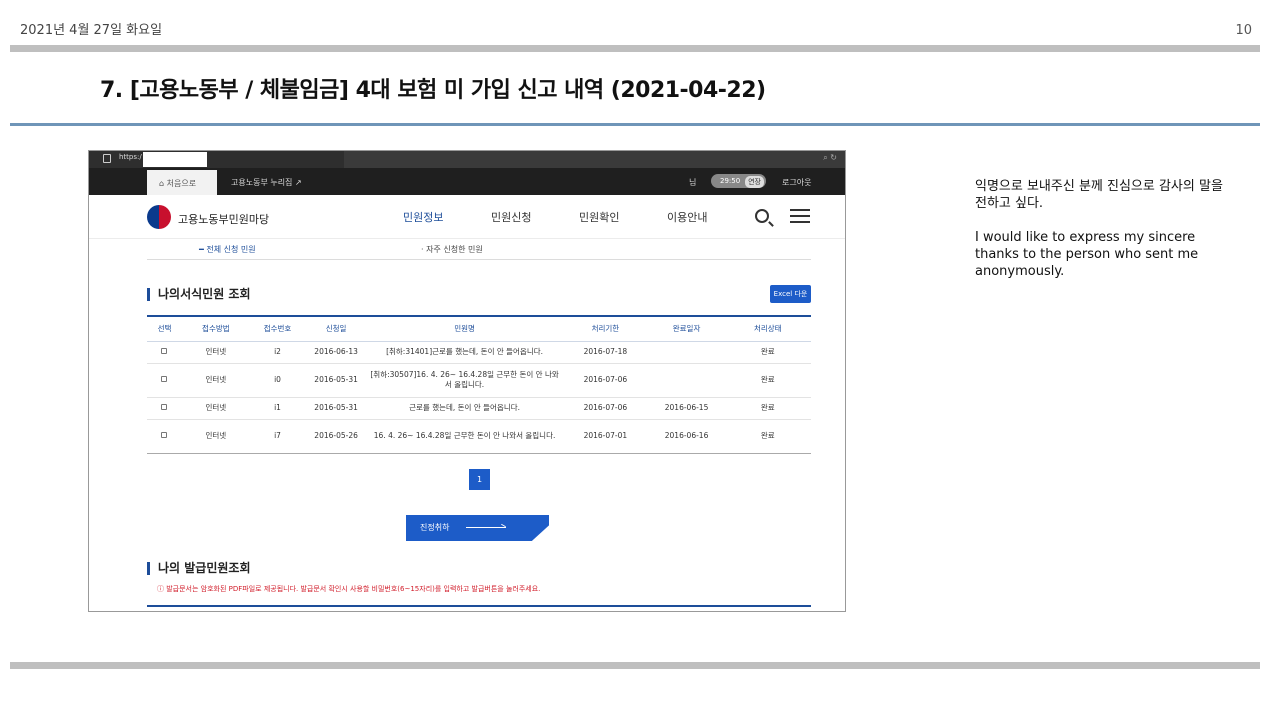 The height and width of the screenshot is (720, 1280). I want to click on cell-completed: 2016-06-15, so click(686, 408).